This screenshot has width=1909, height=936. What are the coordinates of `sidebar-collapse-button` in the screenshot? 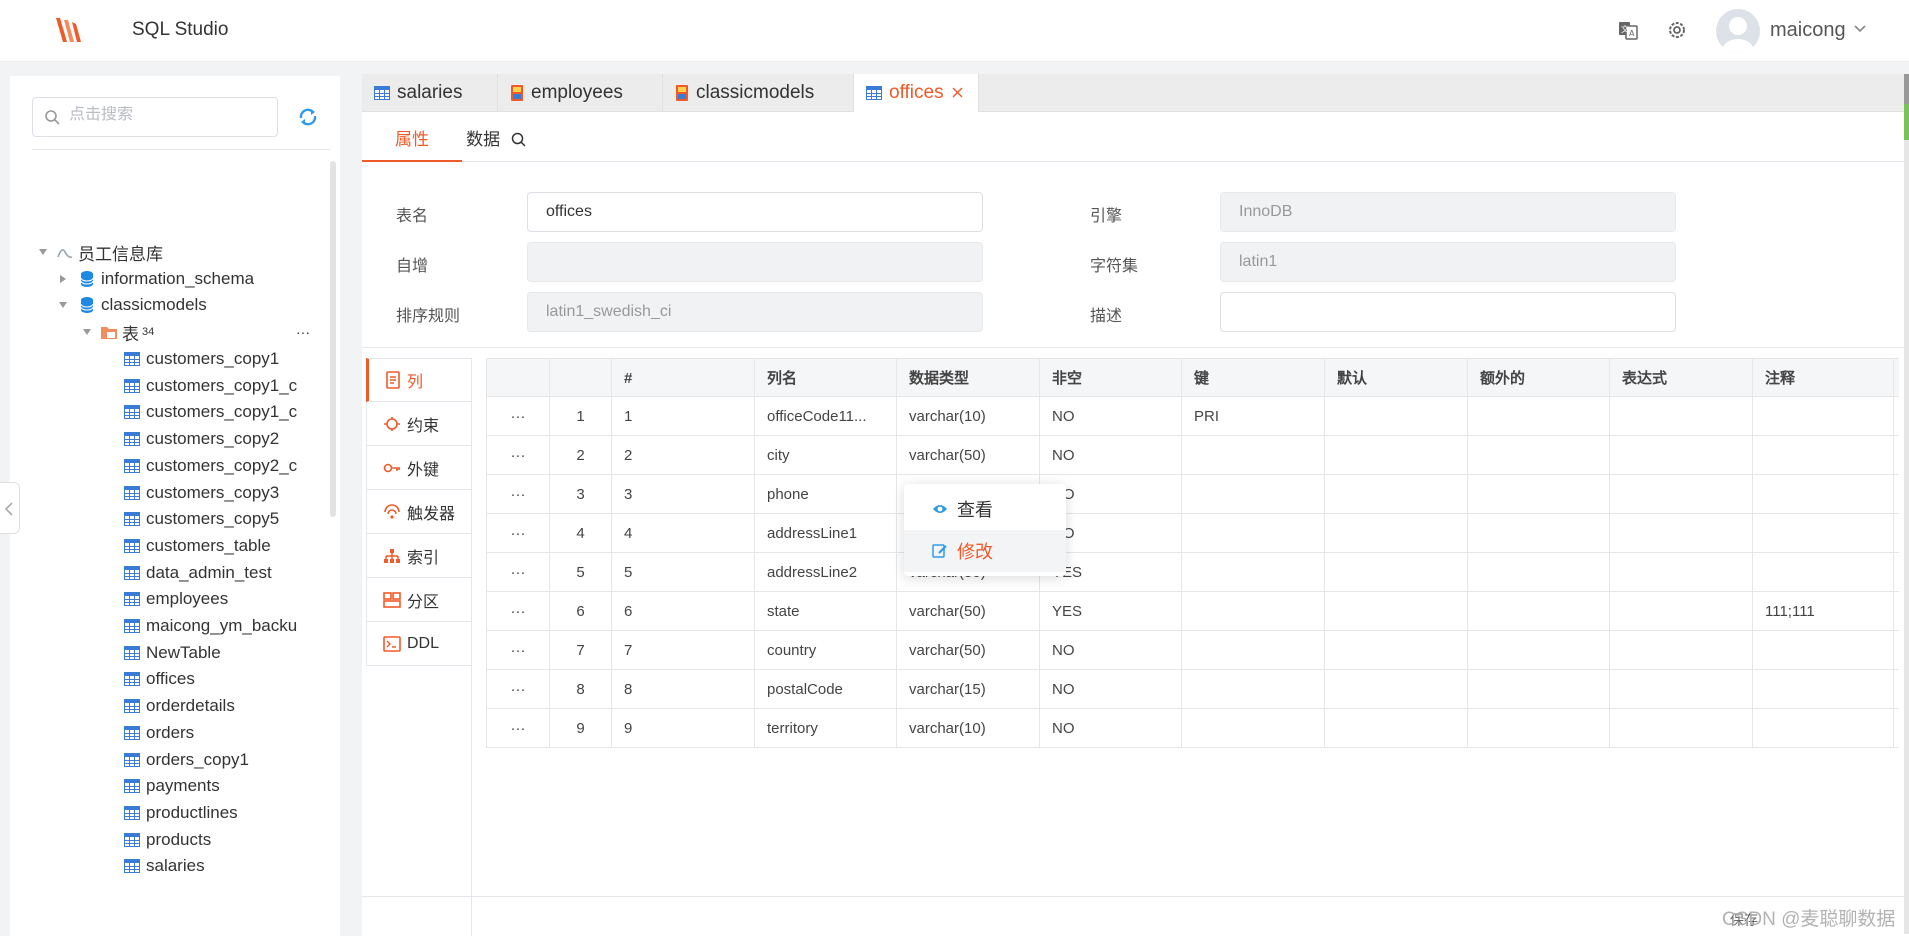 It's located at (10, 508).